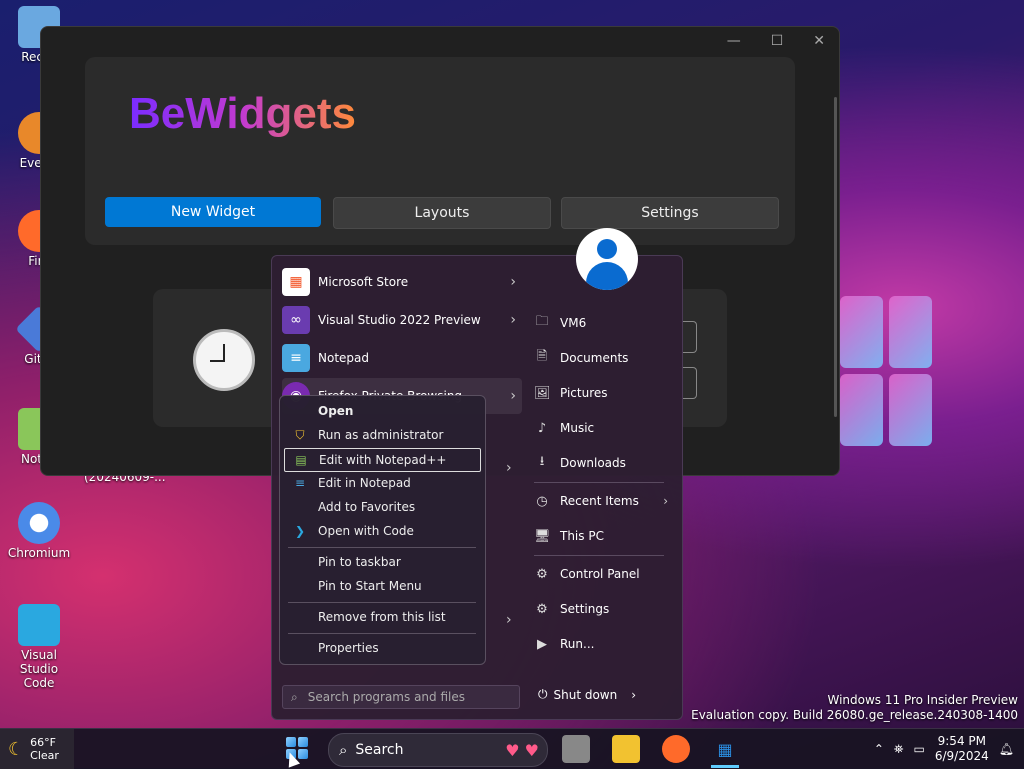 The width and height of the screenshot is (1024, 769). What do you see at coordinates (39, 669) in the screenshot?
I see `desktop-icon-label: Visual Studio Code` at bounding box center [39, 669].